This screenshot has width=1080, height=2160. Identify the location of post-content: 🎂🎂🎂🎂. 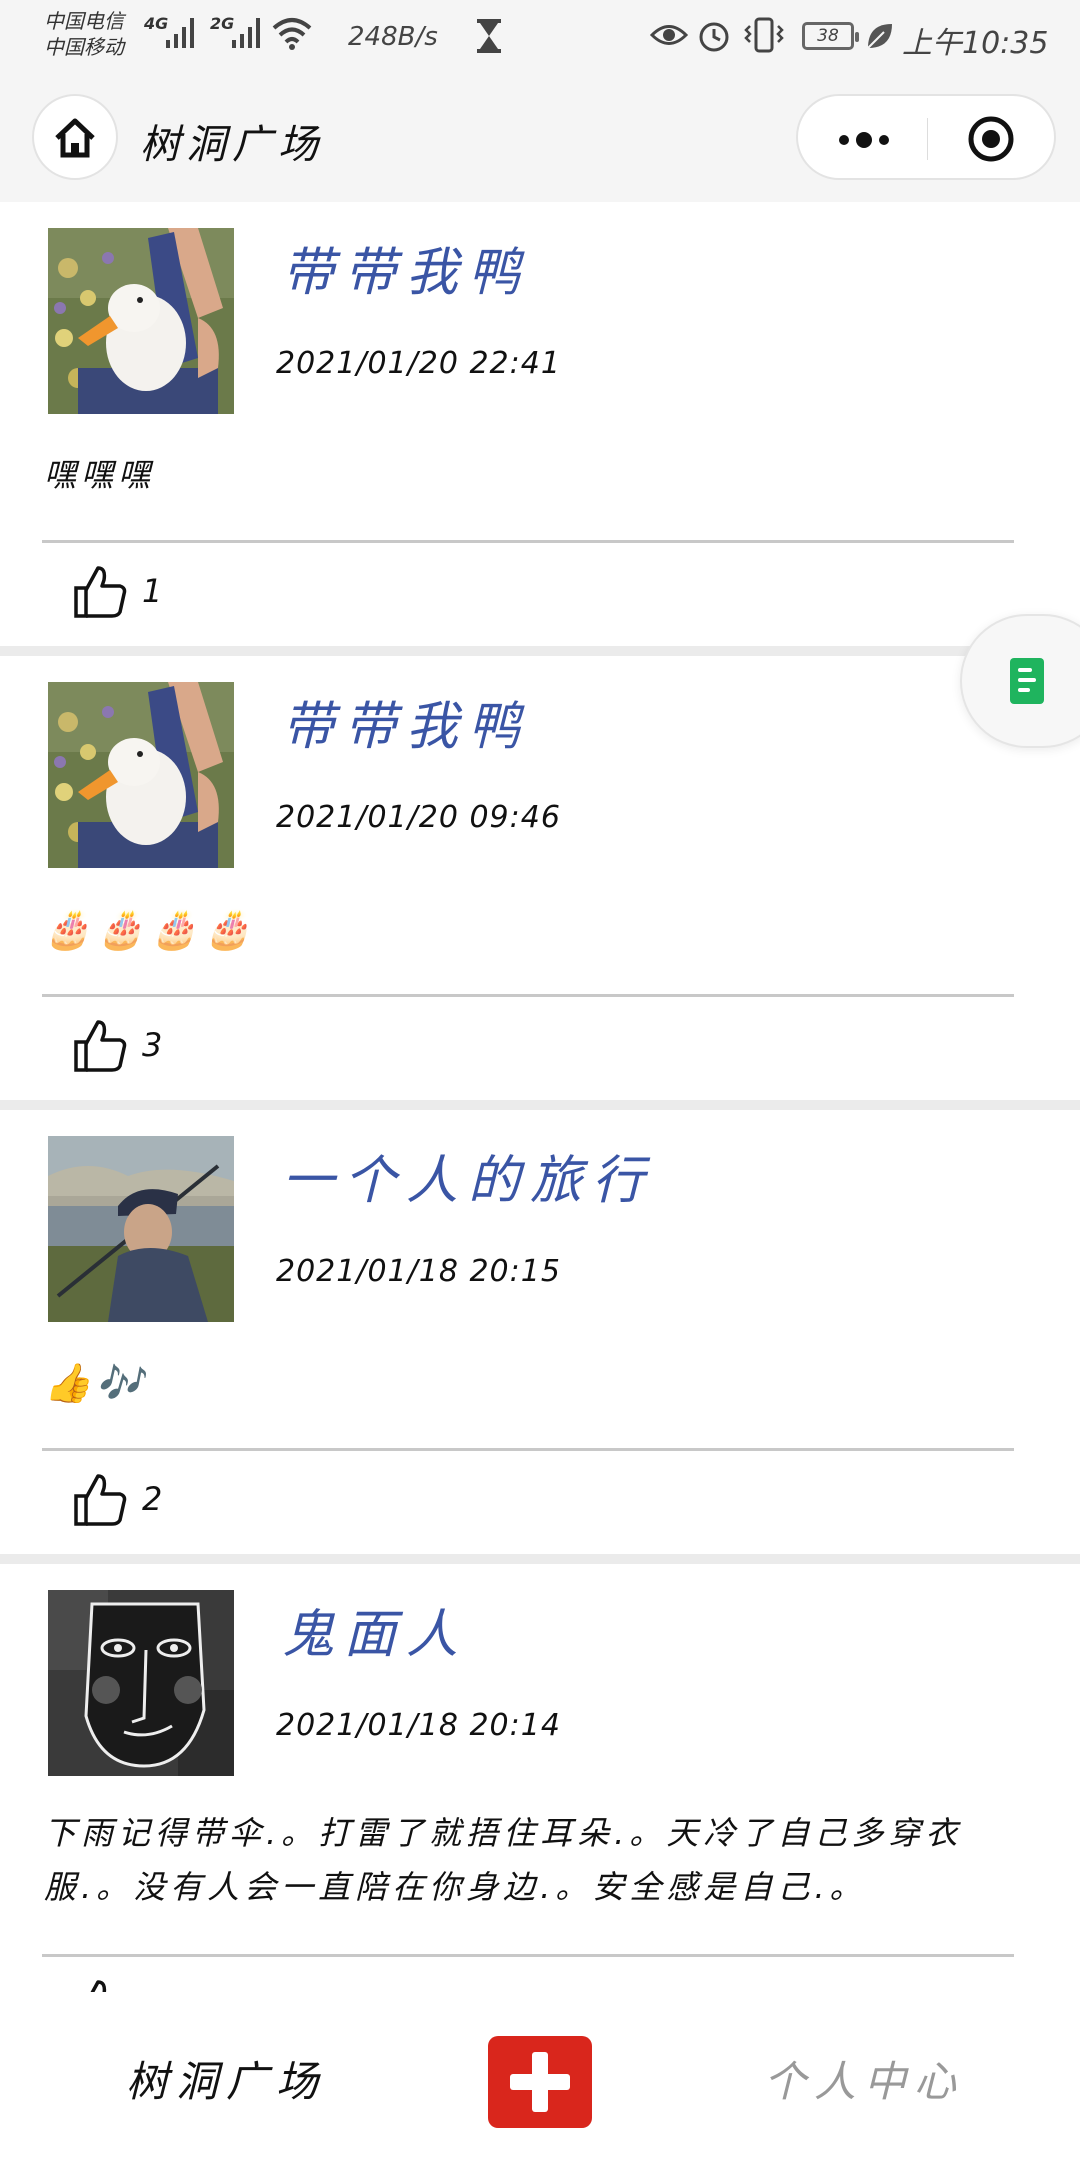
(151, 929).